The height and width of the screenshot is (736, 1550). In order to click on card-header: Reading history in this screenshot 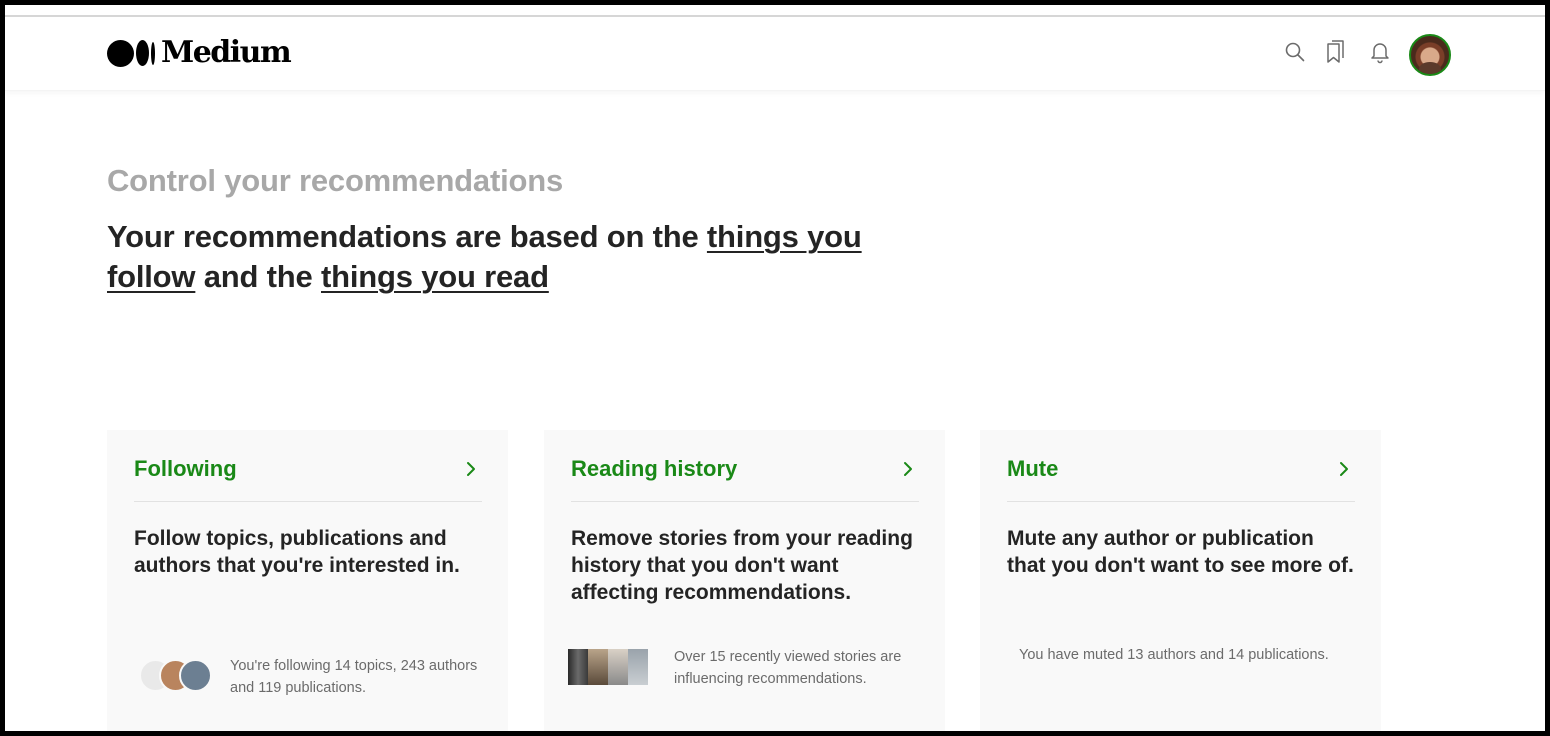, I will do `click(745, 477)`.